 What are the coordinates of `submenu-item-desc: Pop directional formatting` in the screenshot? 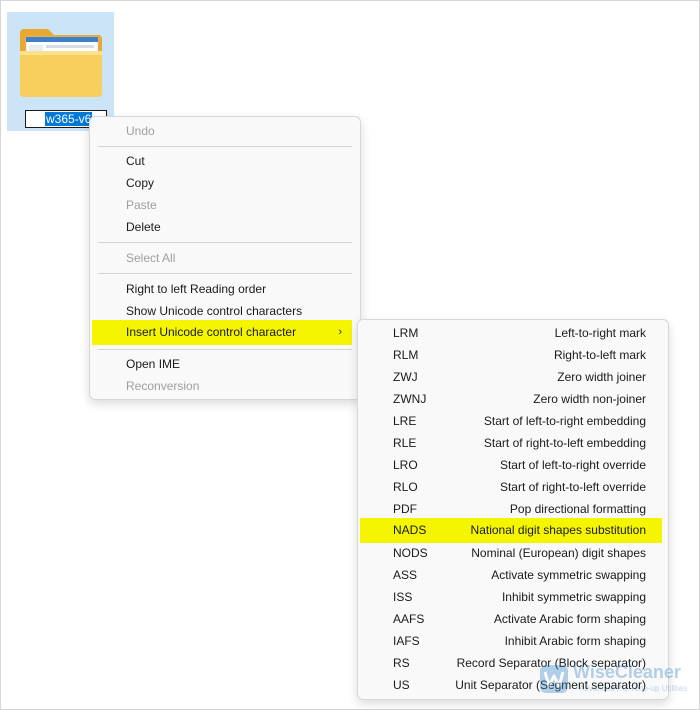 It's located at (577, 509).